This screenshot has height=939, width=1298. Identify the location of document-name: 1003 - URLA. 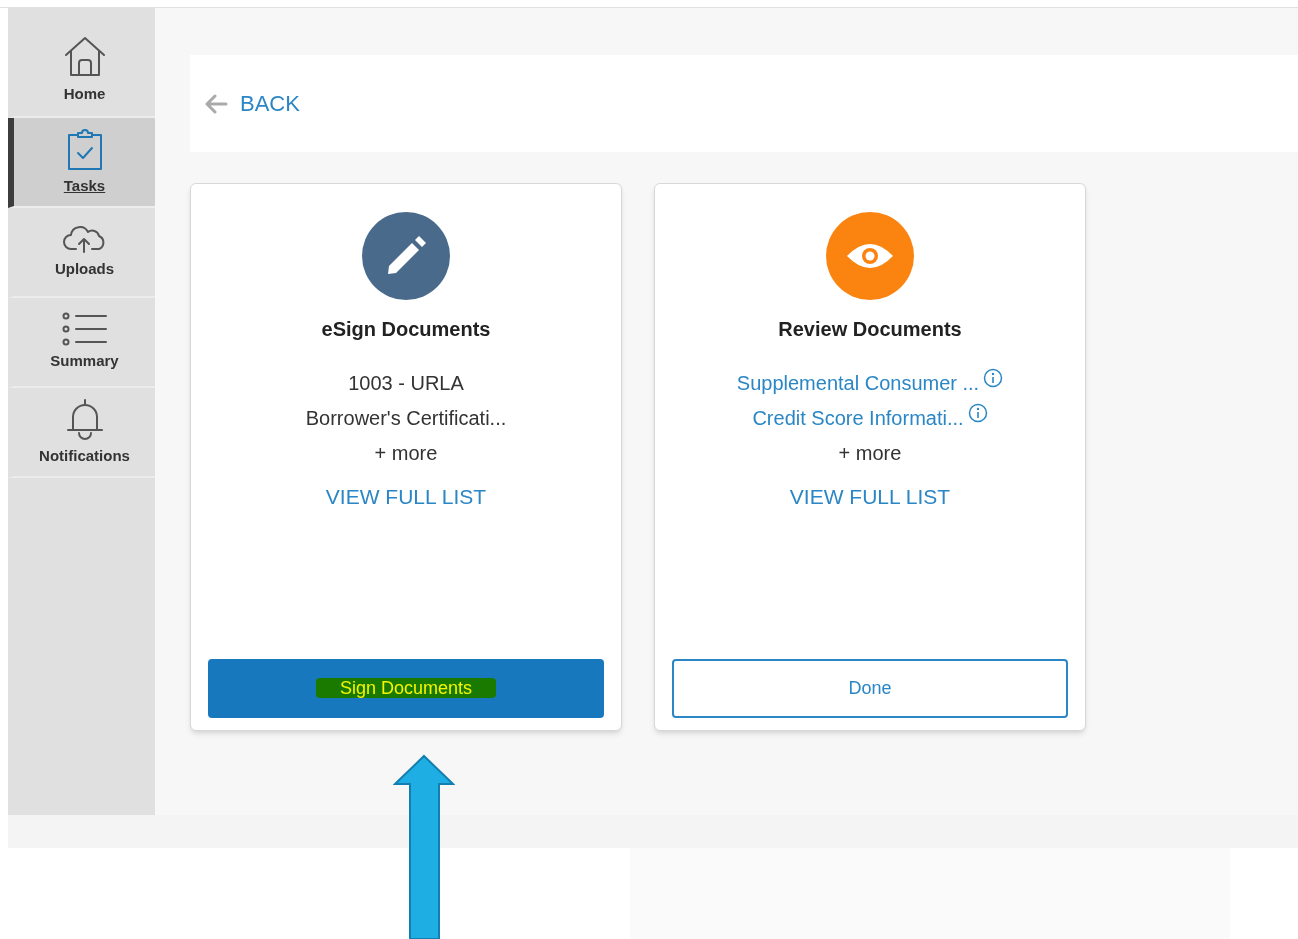
(406, 383).